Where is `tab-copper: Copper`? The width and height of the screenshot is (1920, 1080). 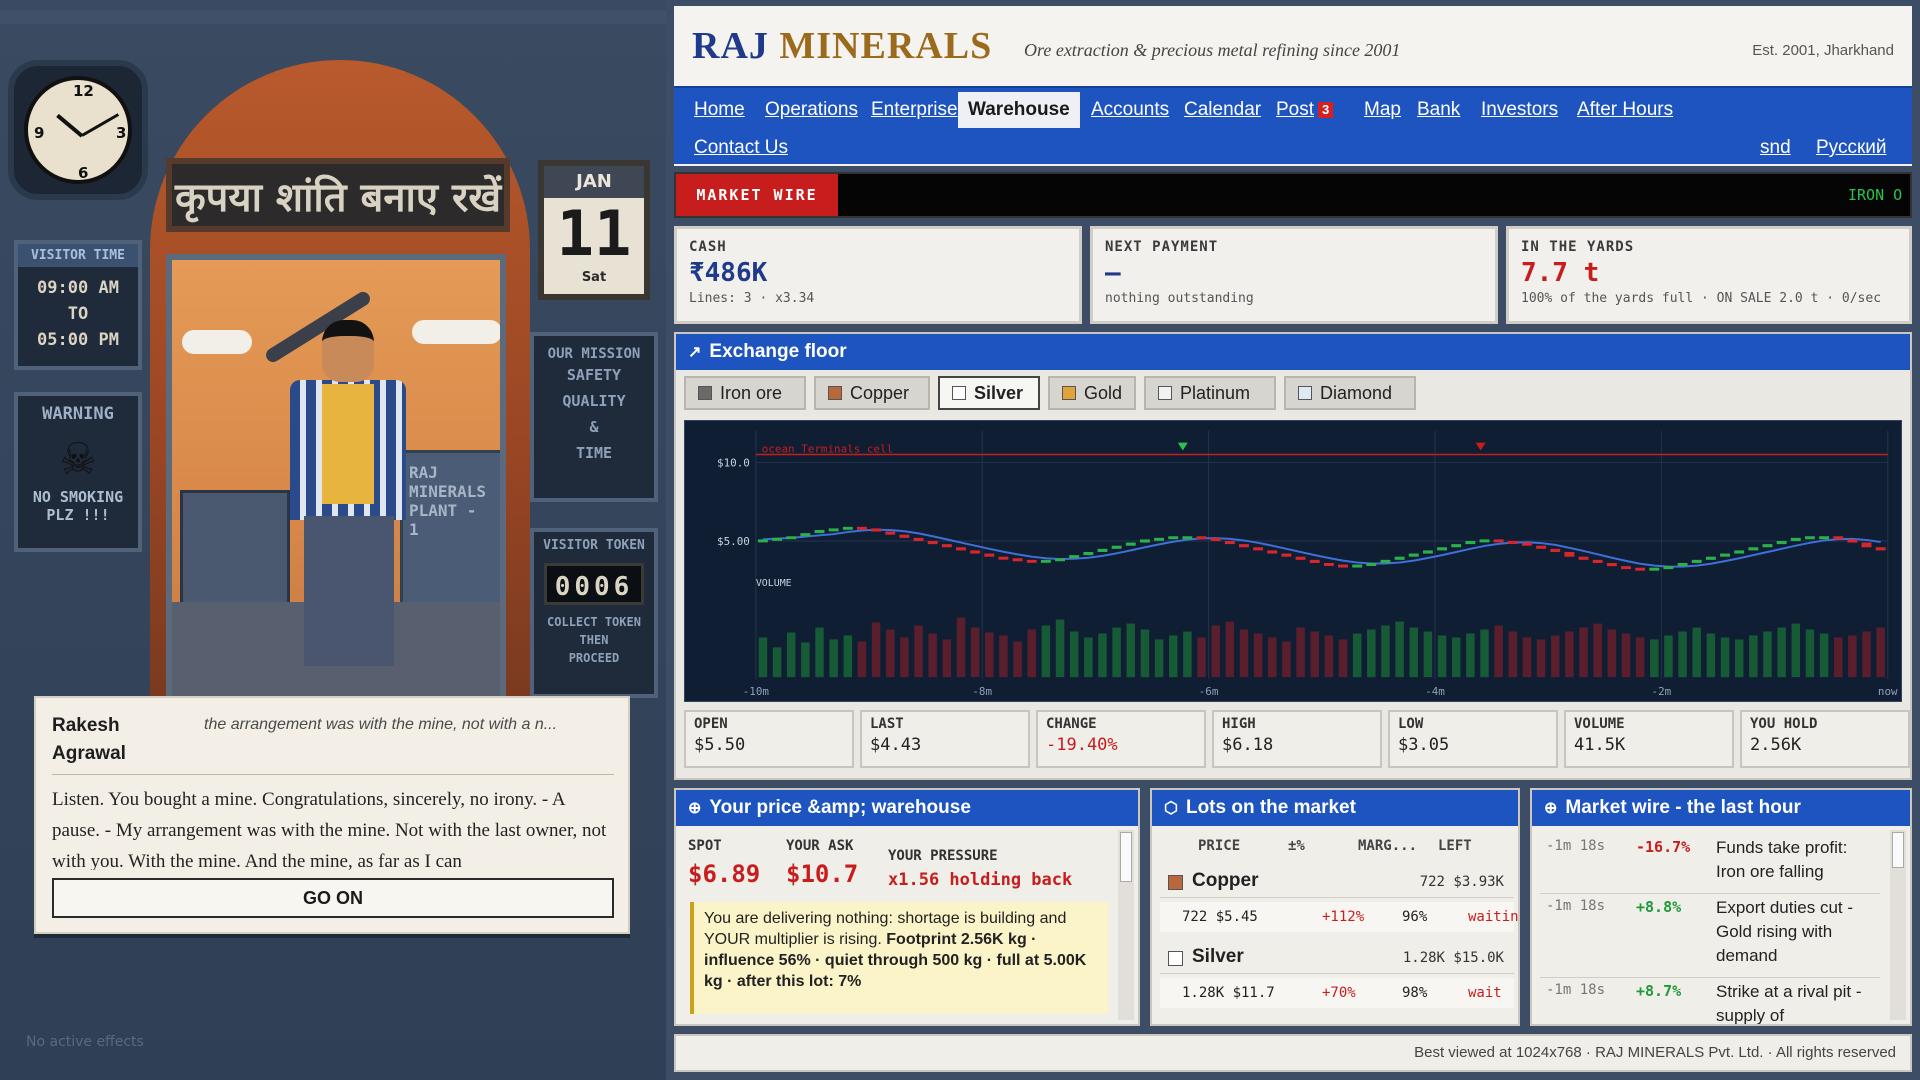 tab-copper: Copper is located at coordinates (872, 393).